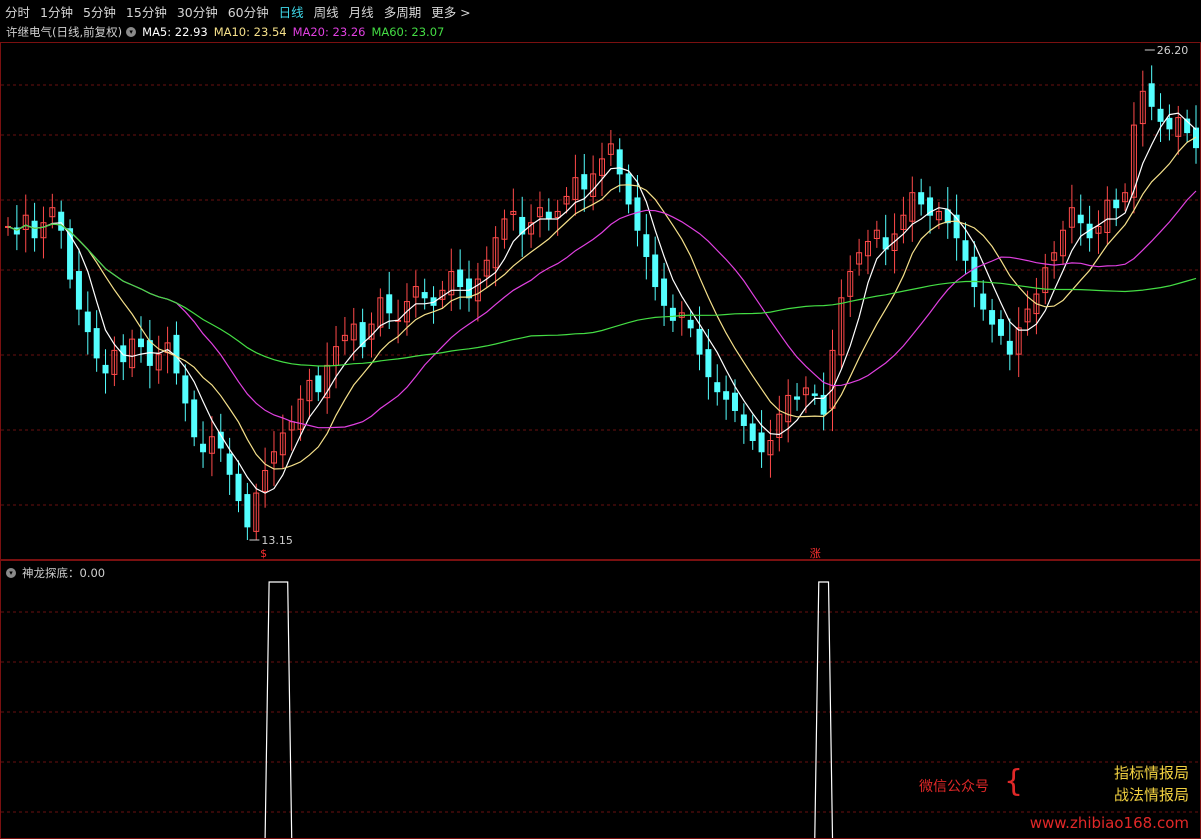 This screenshot has width=1201, height=839. Describe the element at coordinates (1151, 795) in the screenshot. I see `watermark-line2: 战法情报局` at that location.